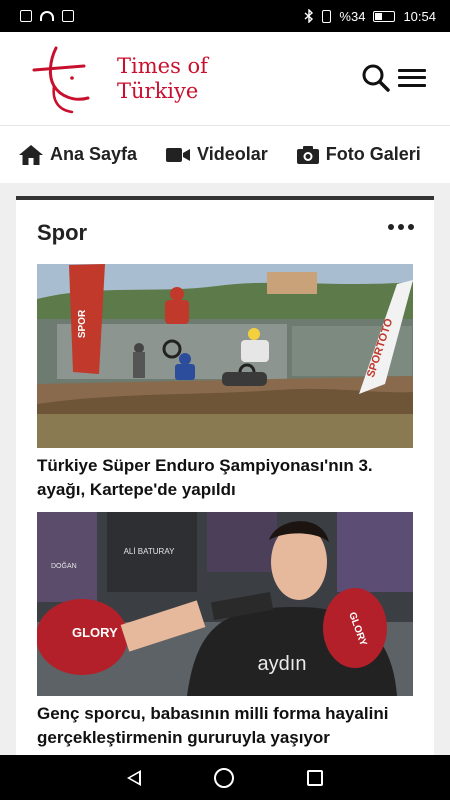 This screenshot has width=450, height=800. I want to click on nav-item-home: Ana Sayfa, so click(77, 155).